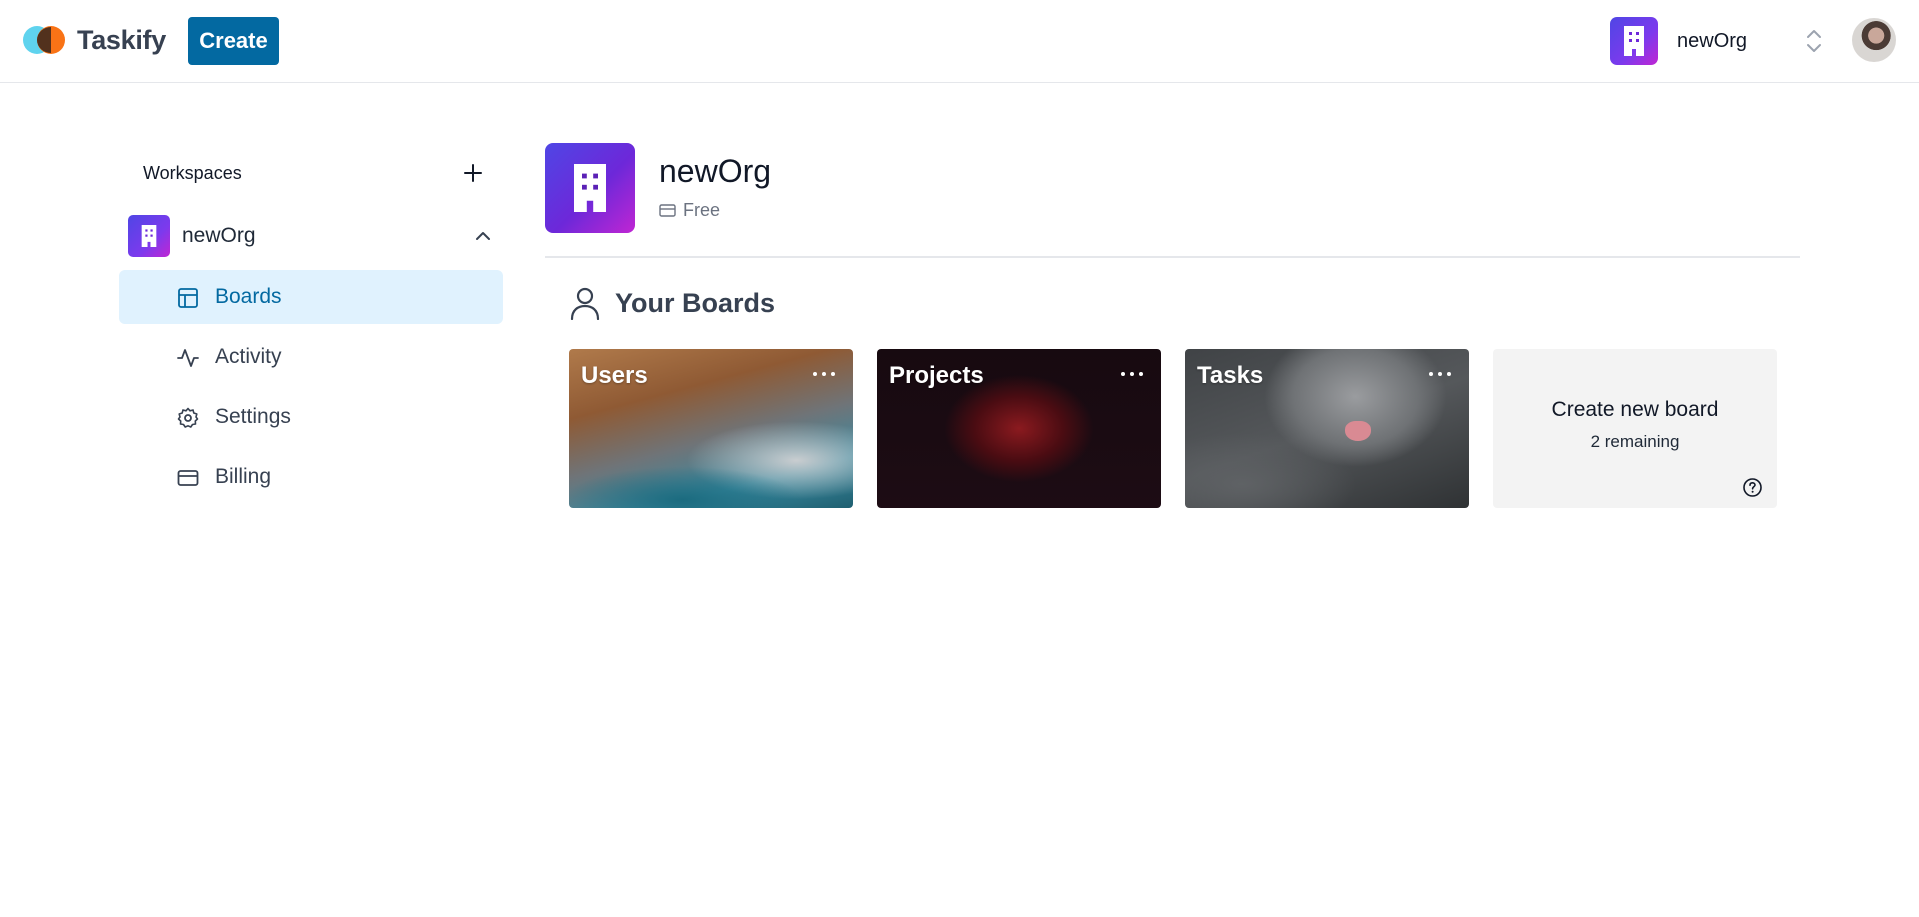 This screenshot has height=917, width=1919. Describe the element at coordinates (1712, 40) in the screenshot. I see `org-switcher-name: newOrg` at that location.